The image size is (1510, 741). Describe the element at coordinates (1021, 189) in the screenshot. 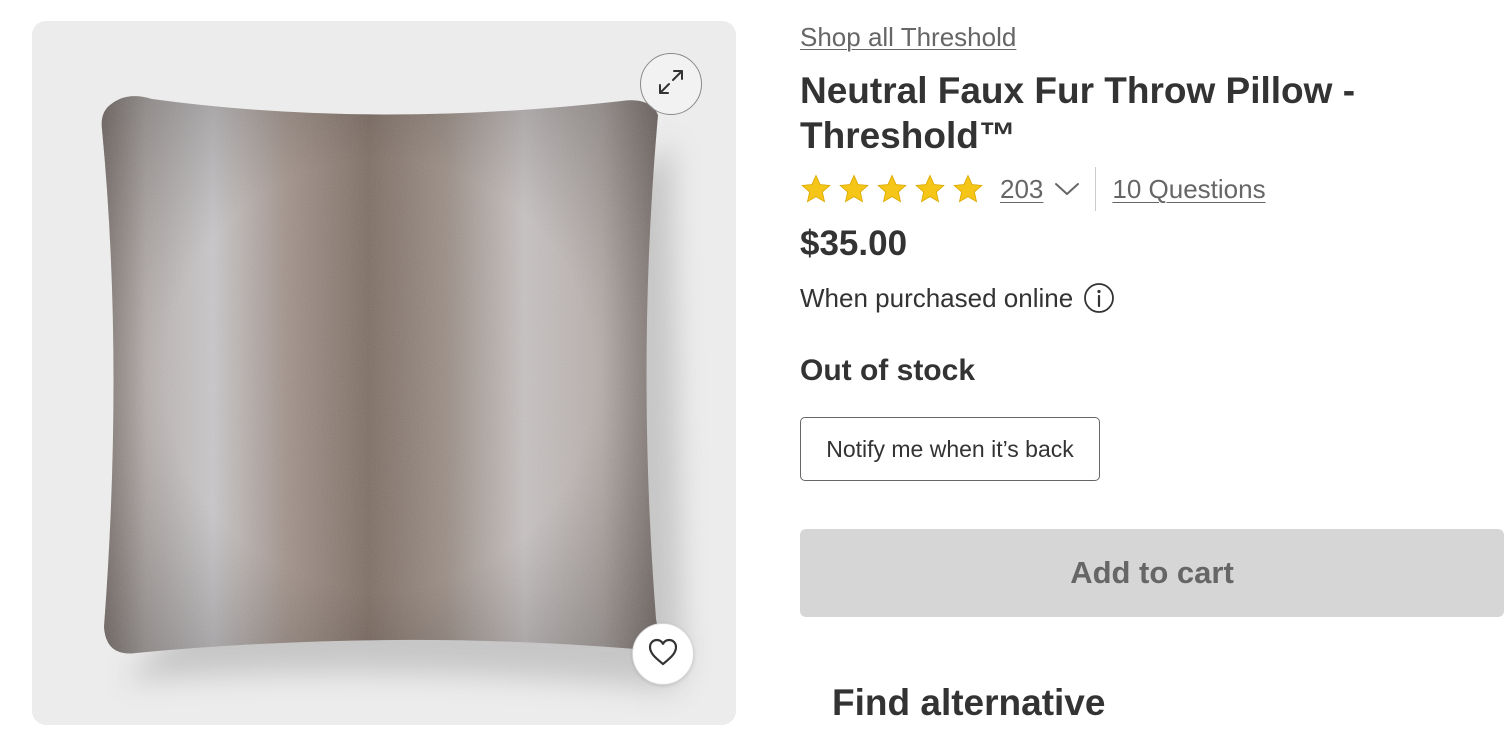

I see `review-count-link: 203` at that location.